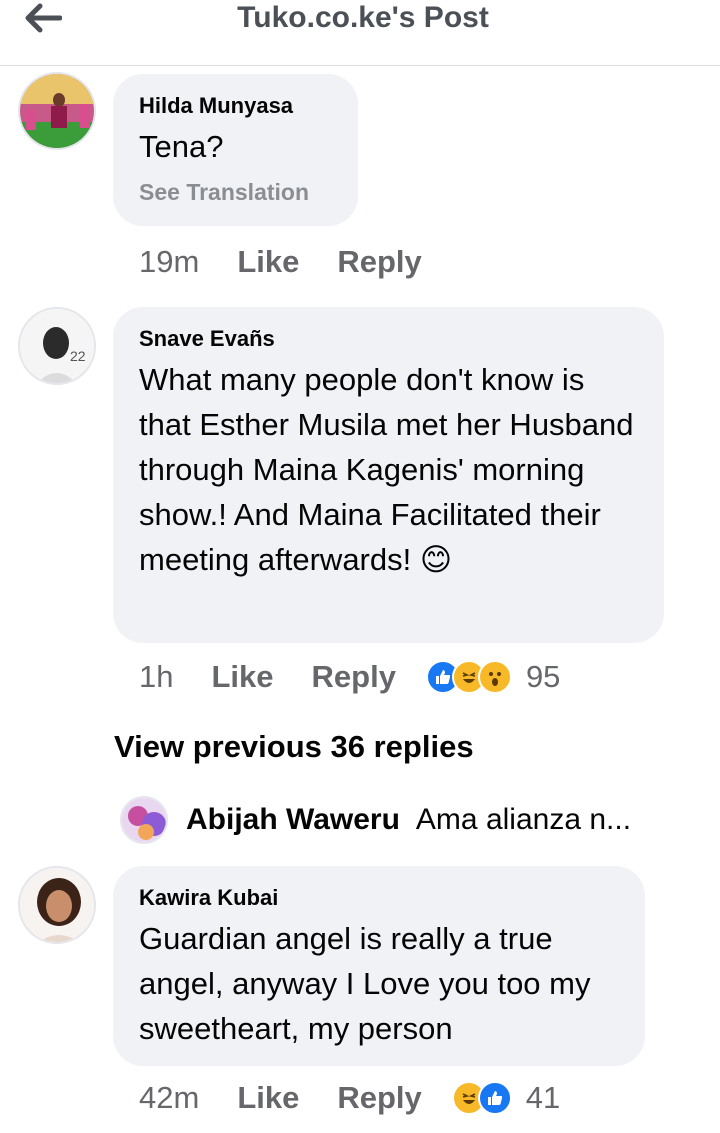  Describe the element at coordinates (78, 356) in the screenshot. I see `svg-text: 22` at that location.